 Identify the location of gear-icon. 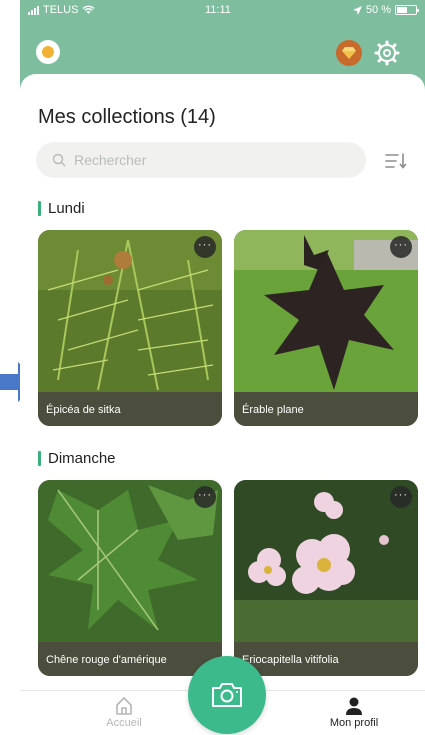
(387, 53).